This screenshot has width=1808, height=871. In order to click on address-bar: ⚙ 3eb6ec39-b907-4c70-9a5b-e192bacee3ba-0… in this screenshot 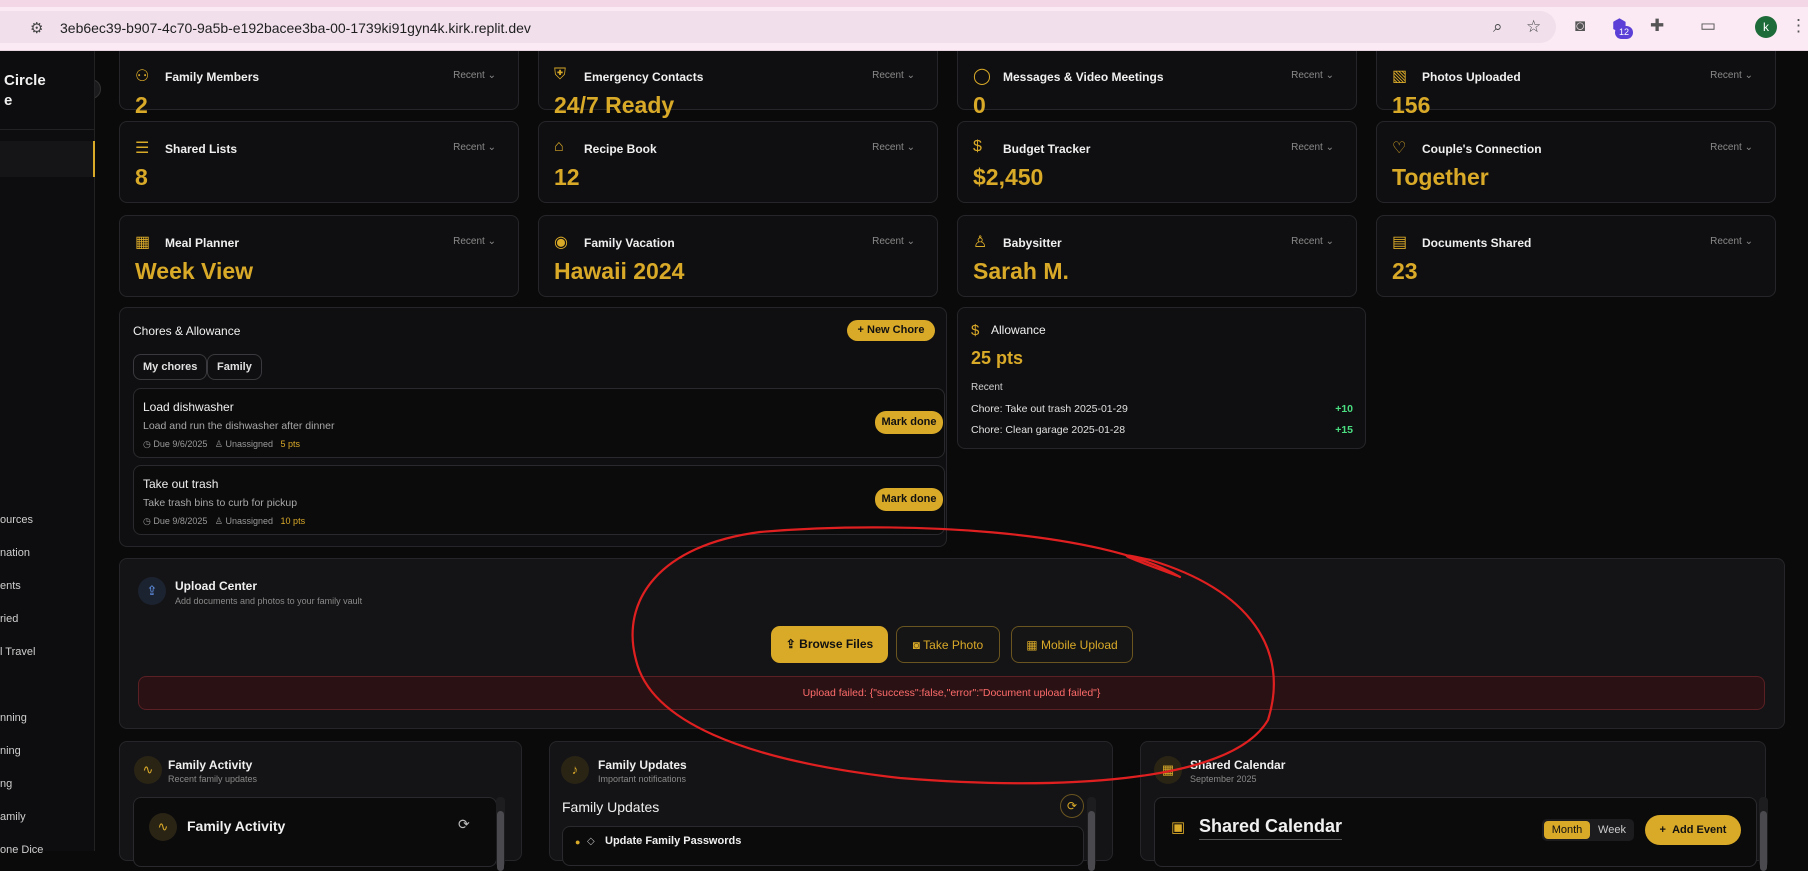, I will do `click(778, 27)`.